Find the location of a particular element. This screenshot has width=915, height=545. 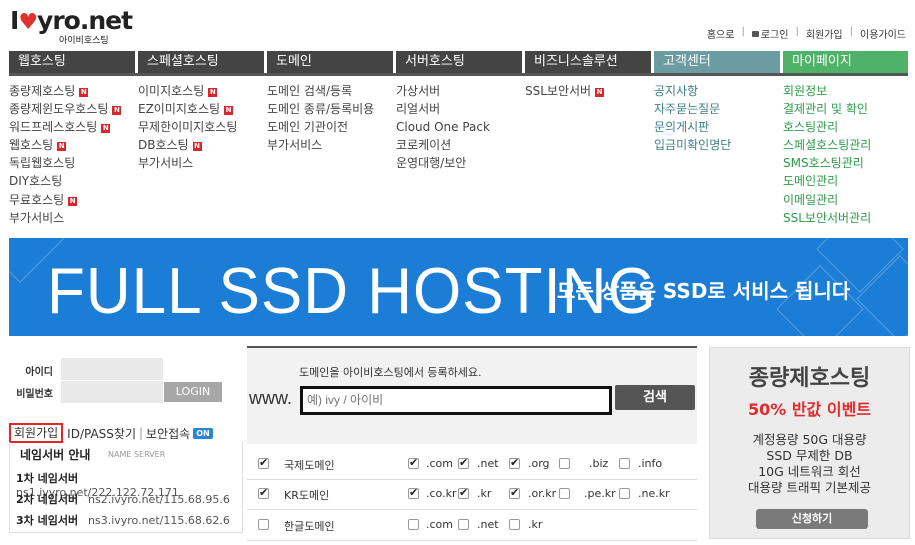

ad-feature: SSD 무제한 DB is located at coordinates (809, 455).